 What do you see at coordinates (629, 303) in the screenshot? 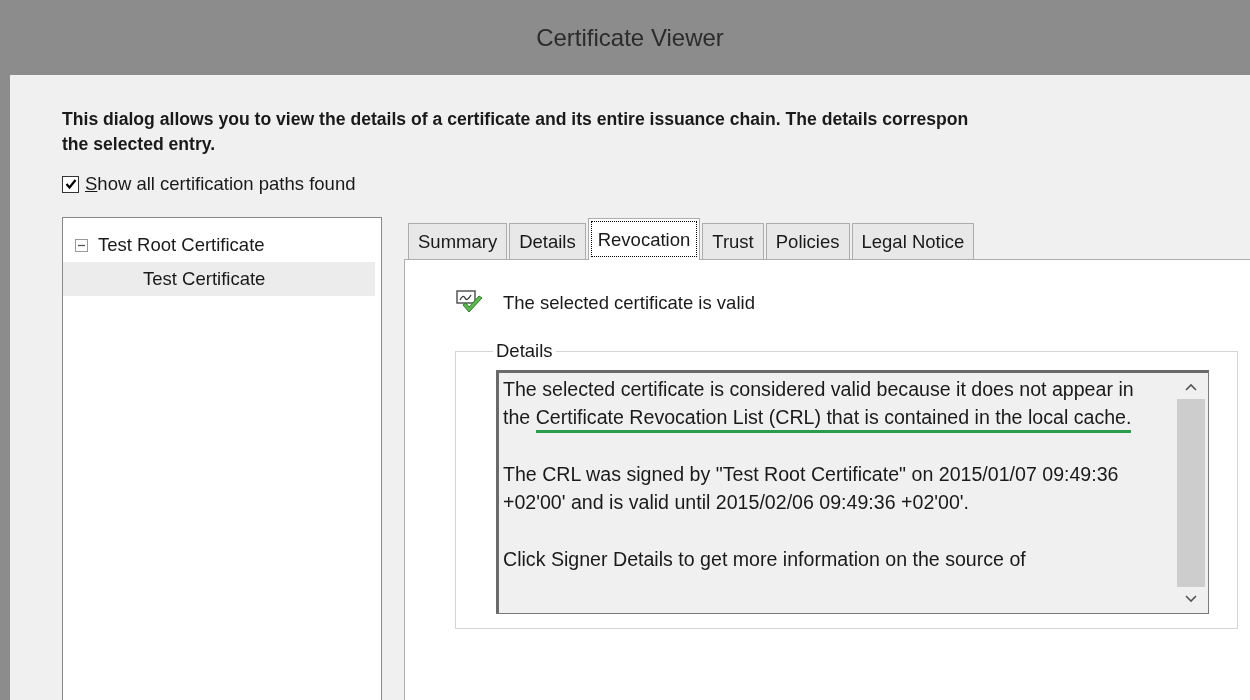
I see `status-text: The selected certificate is valid` at bounding box center [629, 303].